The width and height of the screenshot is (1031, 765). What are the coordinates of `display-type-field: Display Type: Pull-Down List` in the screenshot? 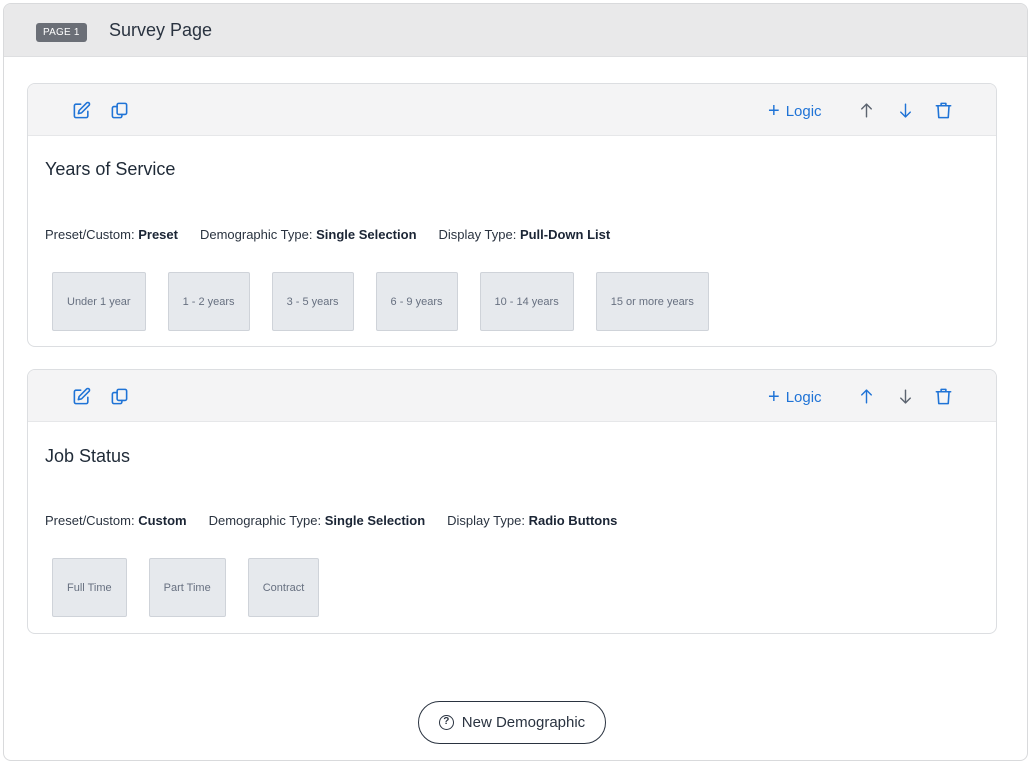 It's located at (525, 234).